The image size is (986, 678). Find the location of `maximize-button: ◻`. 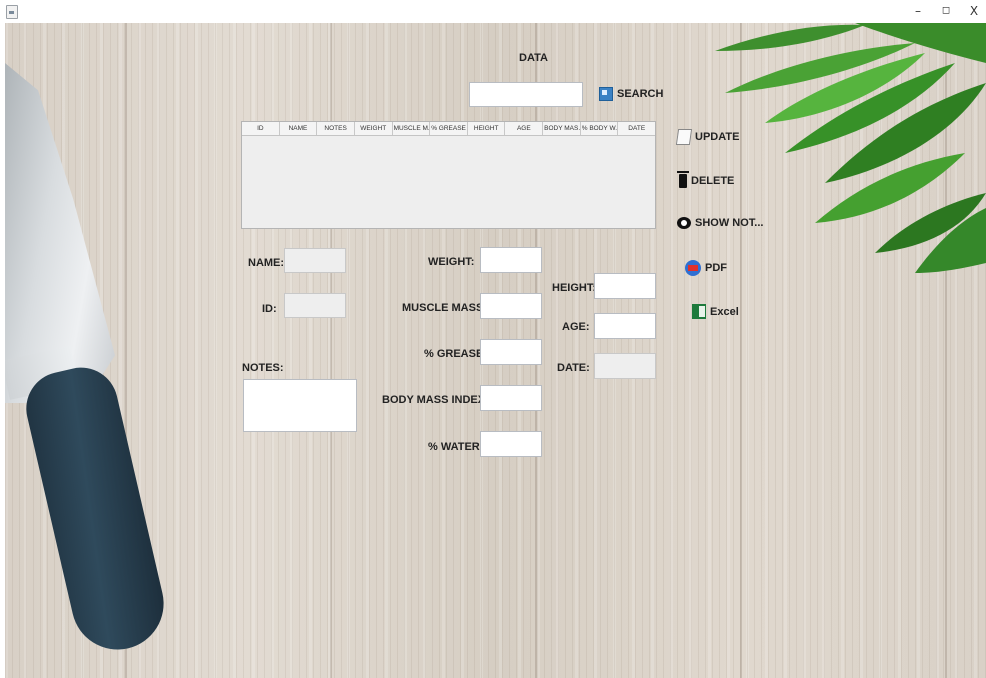

maximize-button: ◻ is located at coordinates (946, 11).